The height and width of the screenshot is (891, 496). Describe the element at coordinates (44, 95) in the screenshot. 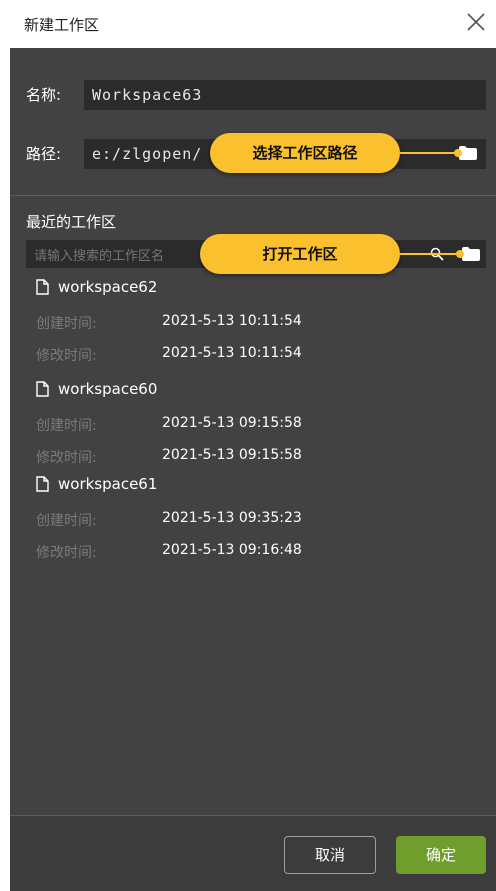

I see `name-label: 名称:` at that location.